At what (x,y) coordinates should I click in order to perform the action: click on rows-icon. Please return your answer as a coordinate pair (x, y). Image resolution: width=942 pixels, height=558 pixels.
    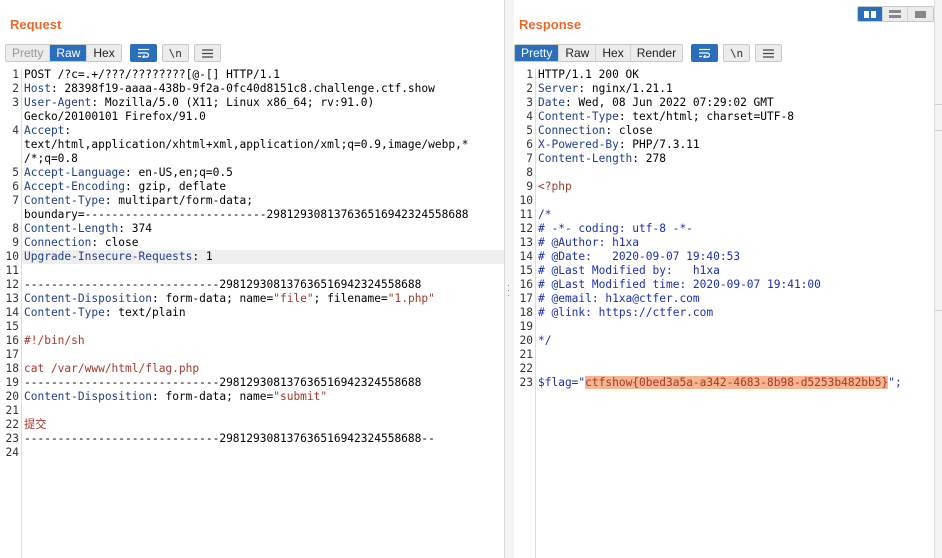
    Looking at the image, I should click on (895, 14).